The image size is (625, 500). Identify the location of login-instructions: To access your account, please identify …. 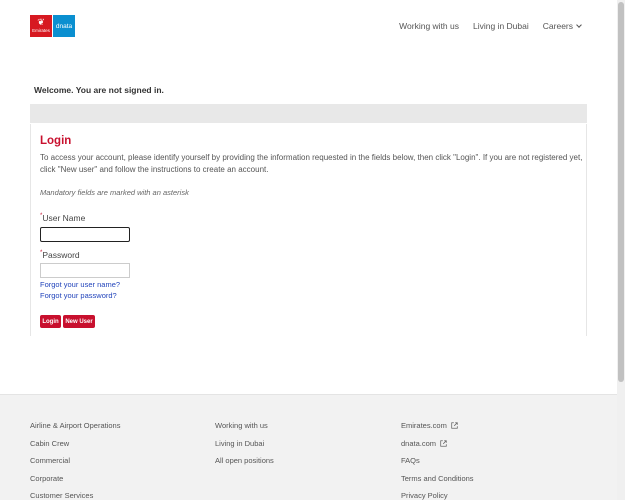
(311, 163).